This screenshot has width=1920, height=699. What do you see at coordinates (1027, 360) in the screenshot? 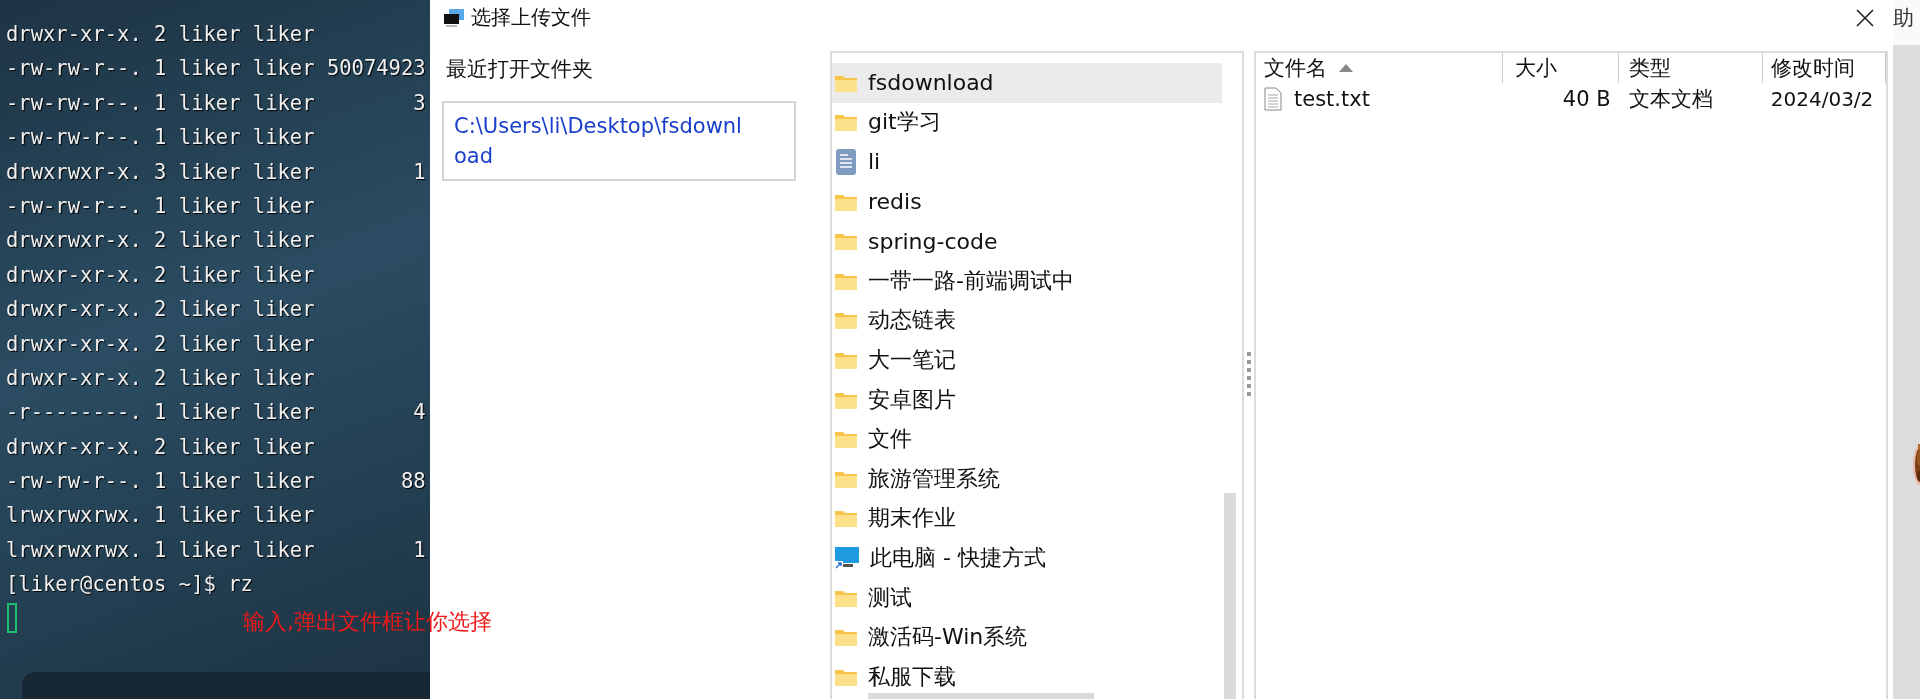
I see `folder-item: 大一笔记` at bounding box center [1027, 360].